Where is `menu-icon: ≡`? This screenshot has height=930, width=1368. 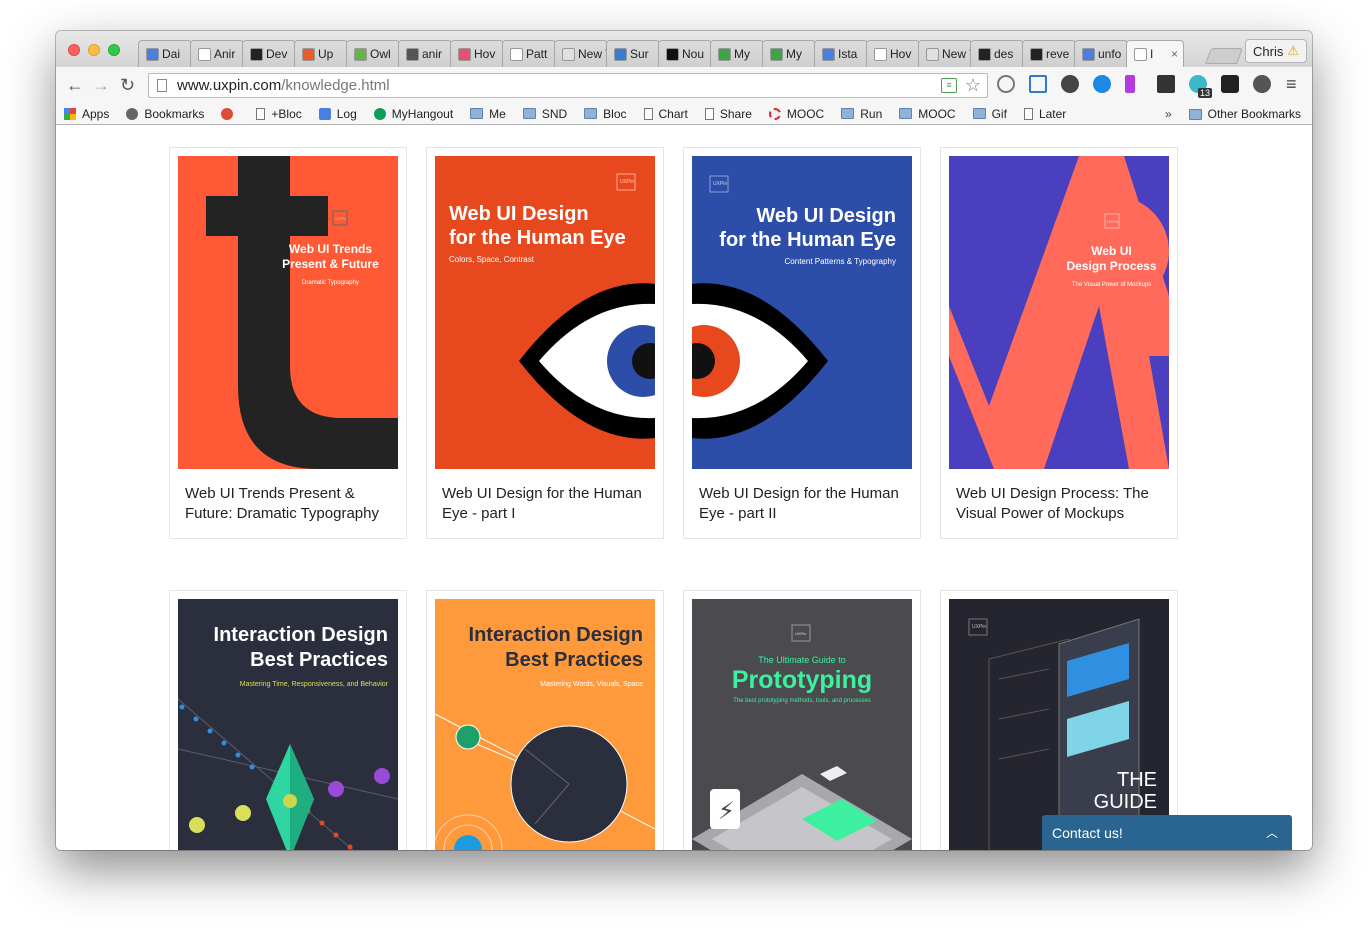 menu-icon: ≡ is located at coordinates (1291, 84).